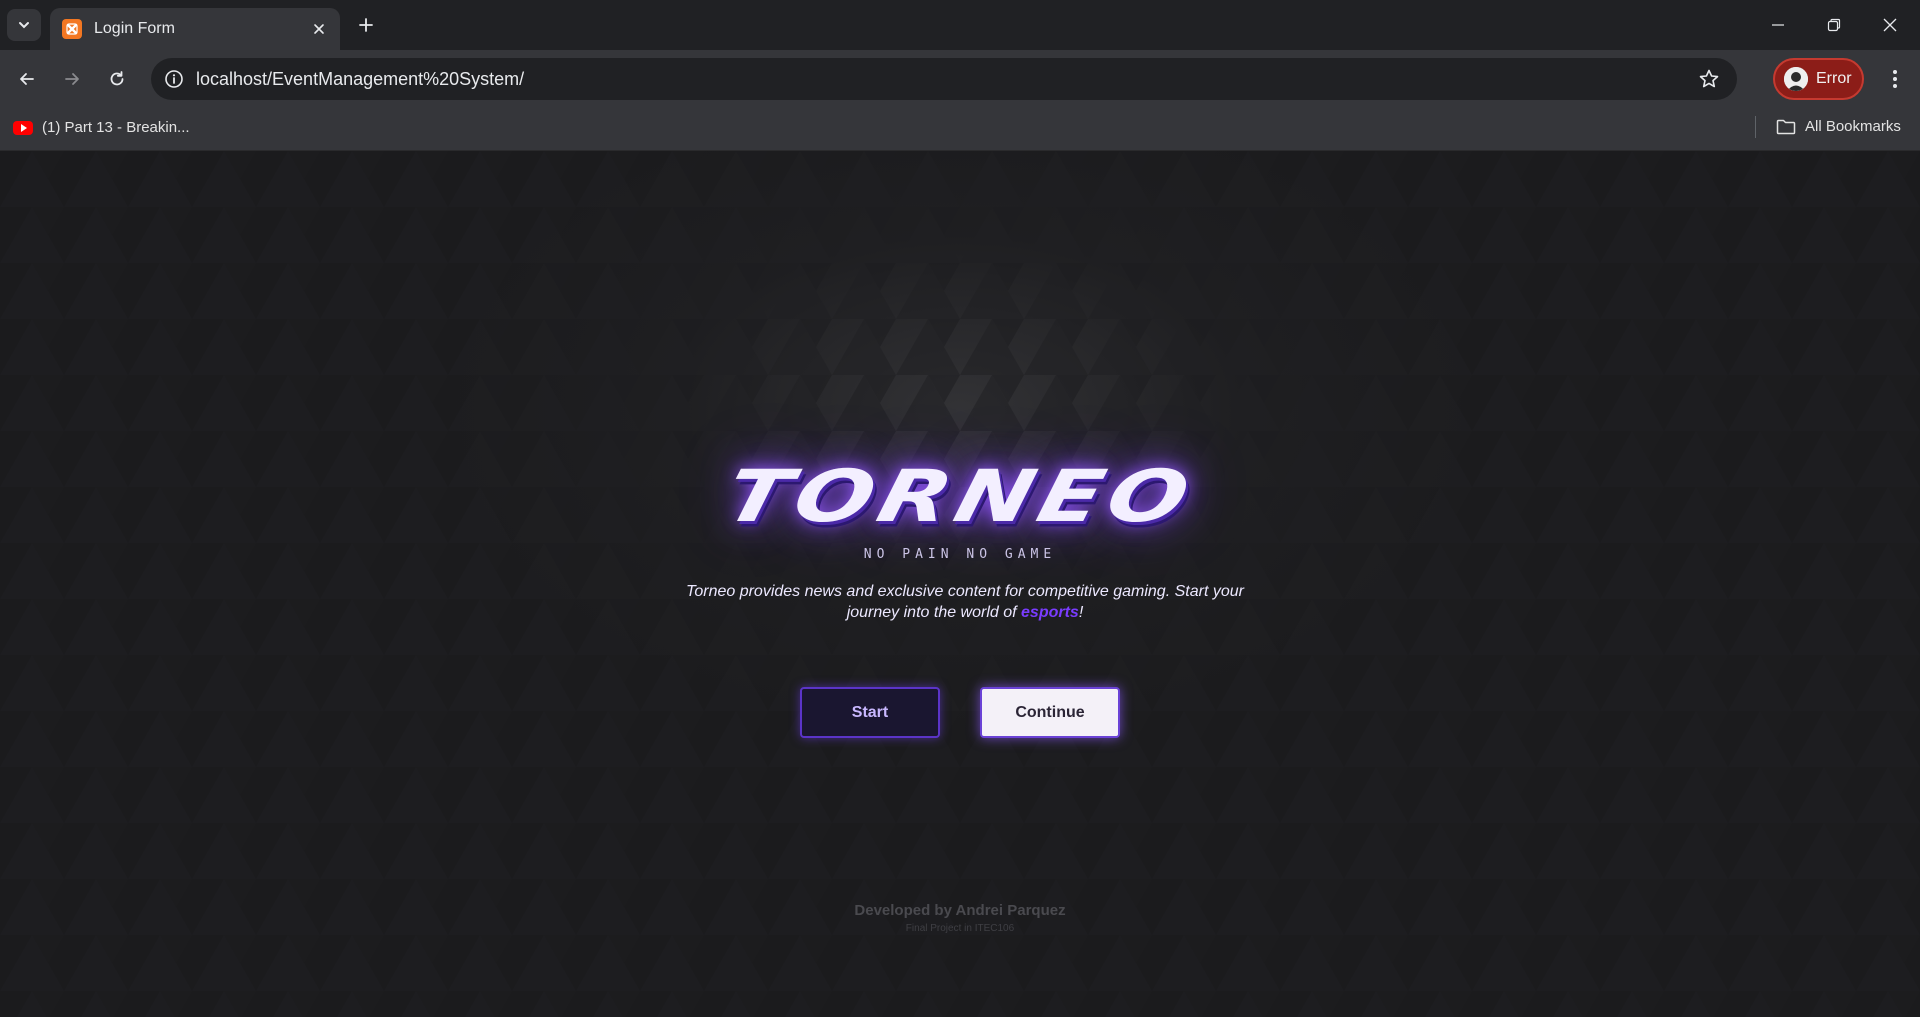 The image size is (1920, 1017). I want to click on bookmarks-divider, so click(1755, 127).